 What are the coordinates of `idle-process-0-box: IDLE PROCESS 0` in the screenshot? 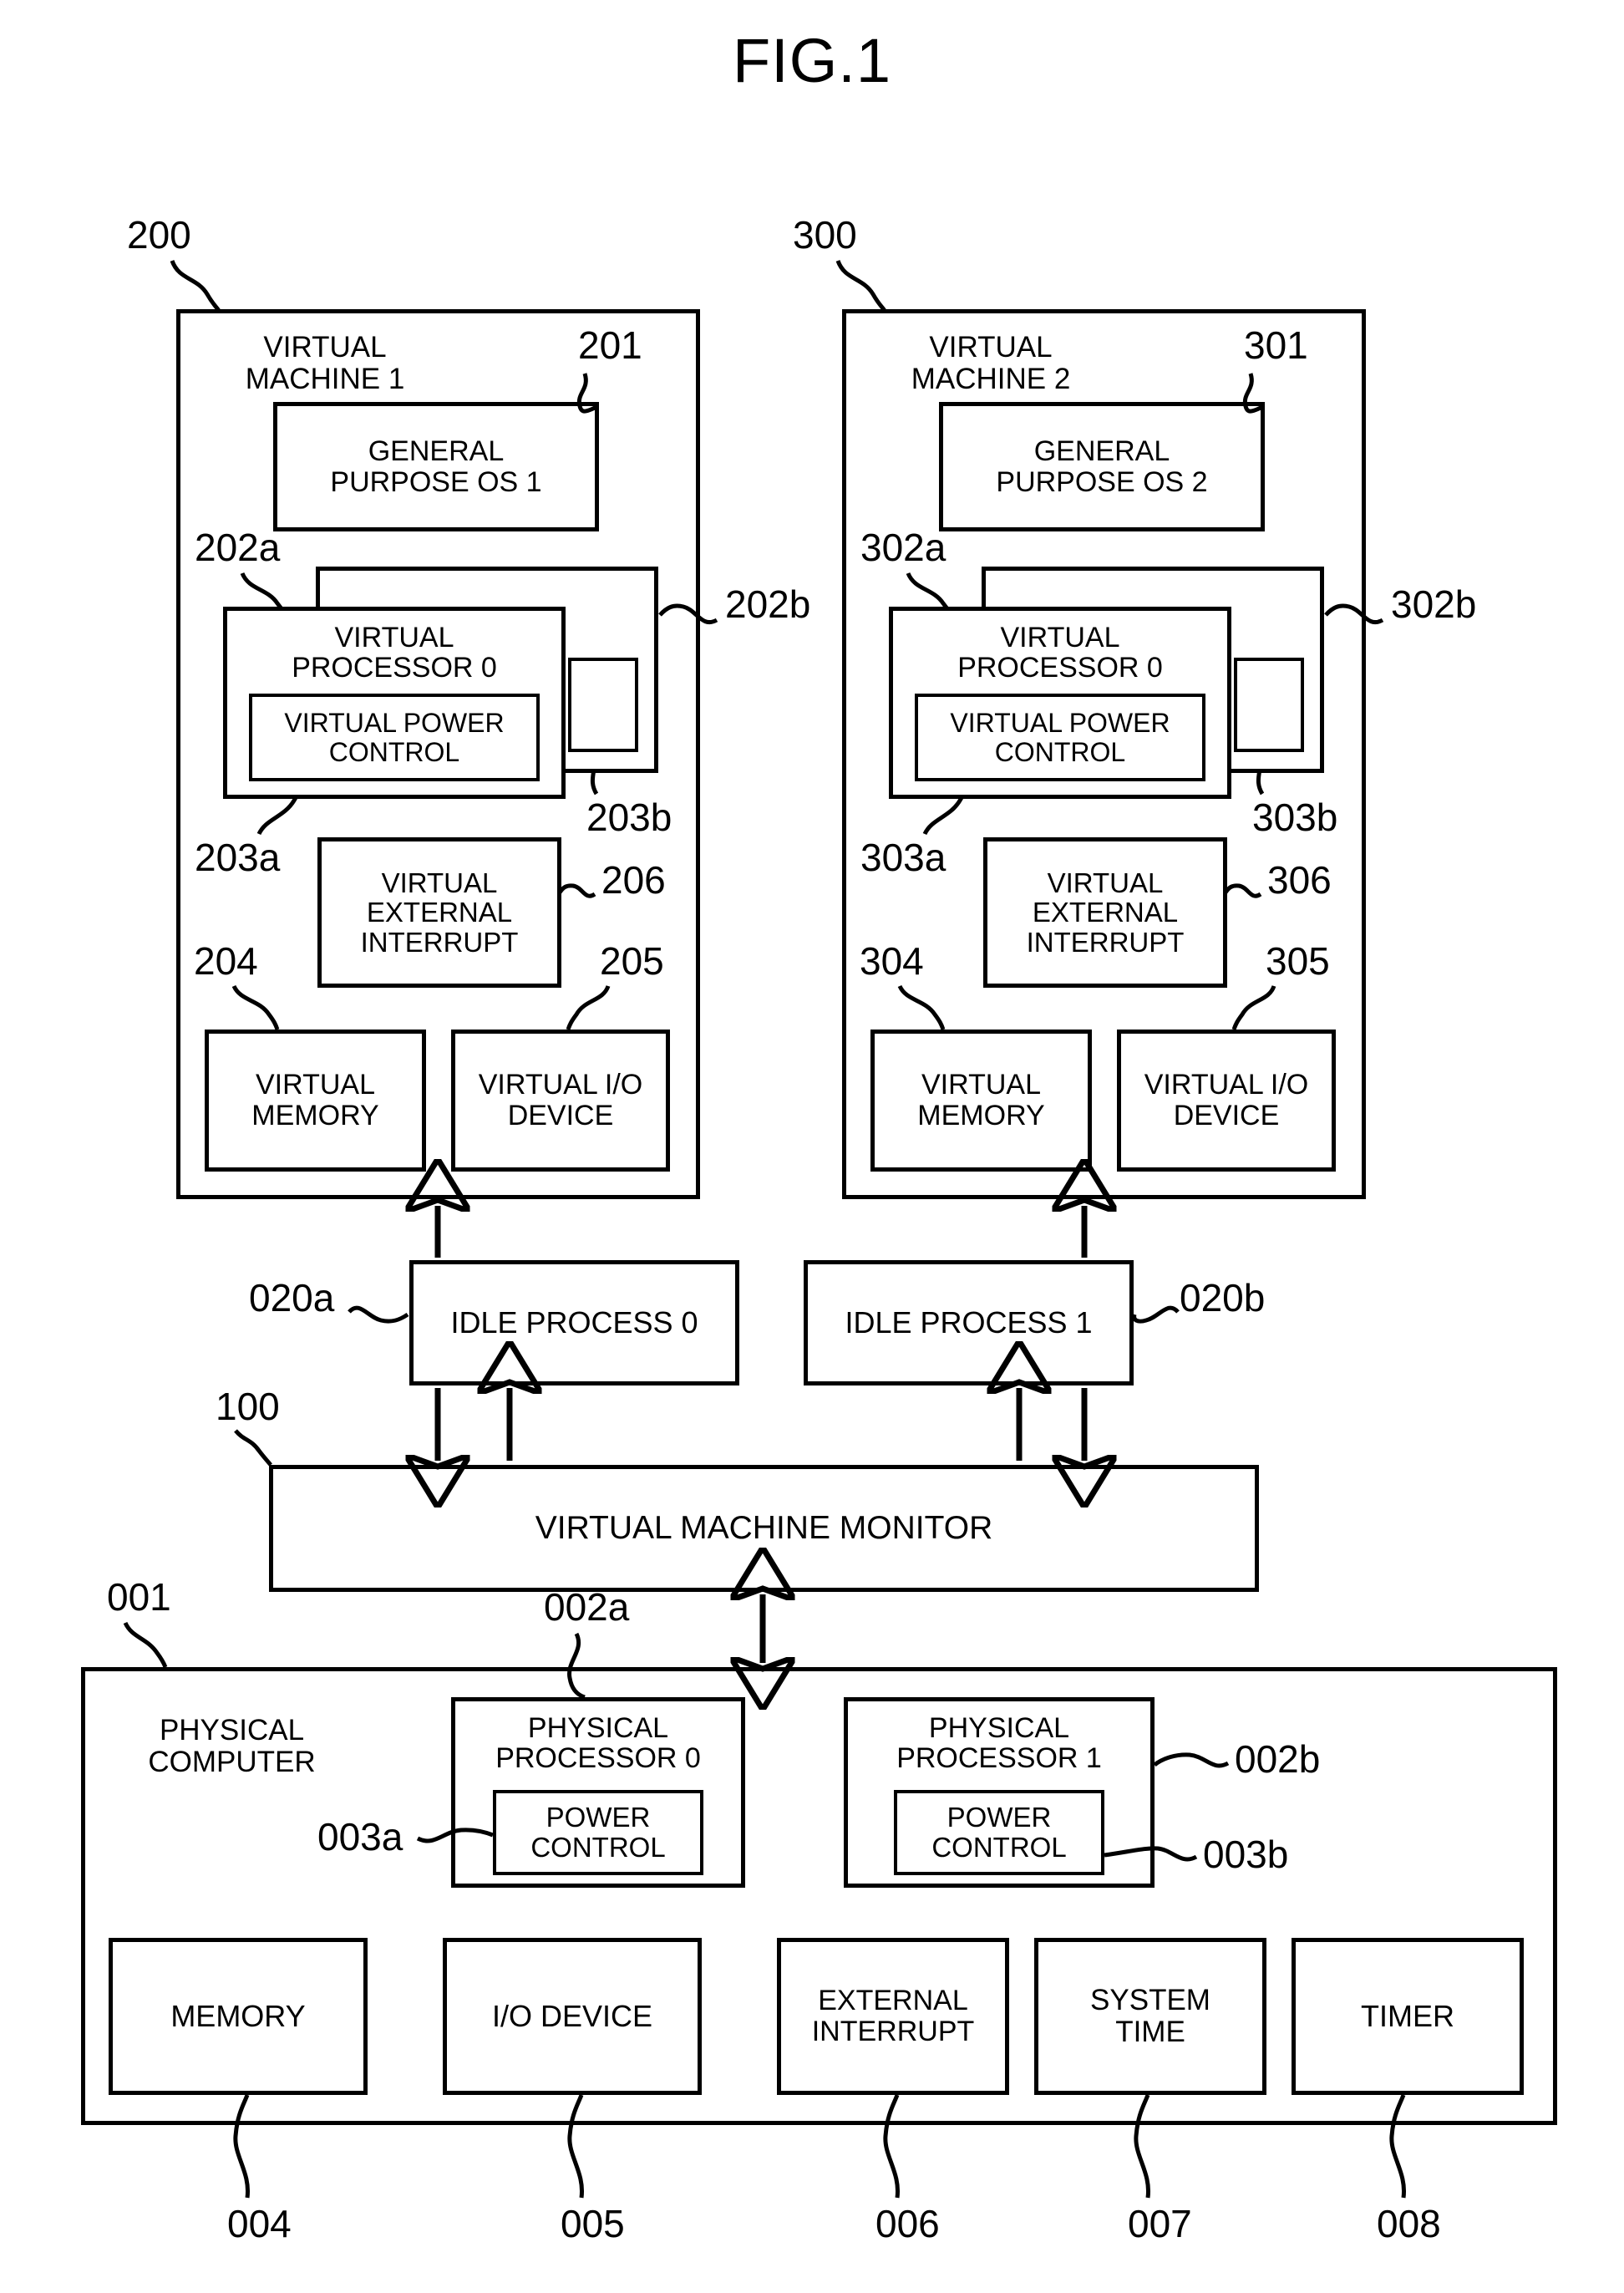 It's located at (574, 1322).